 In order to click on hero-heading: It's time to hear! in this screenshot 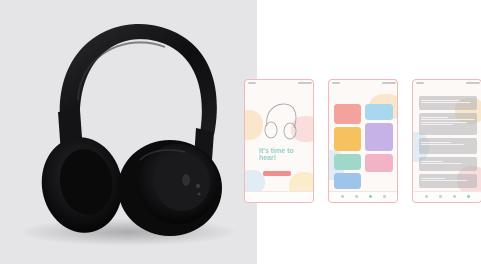, I will do `click(276, 155)`.